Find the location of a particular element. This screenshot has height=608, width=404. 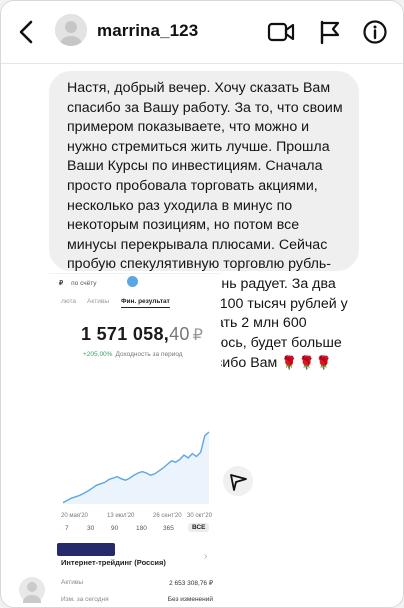

period-365: 365 is located at coordinates (168, 528).